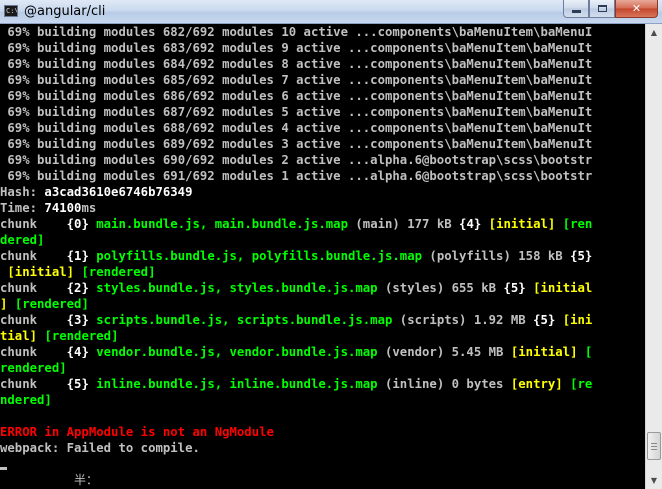 Image resolution: width=662 pixels, height=489 pixels. What do you see at coordinates (654, 32) in the screenshot?
I see `scroll-up-button: ▲` at bounding box center [654, 32].